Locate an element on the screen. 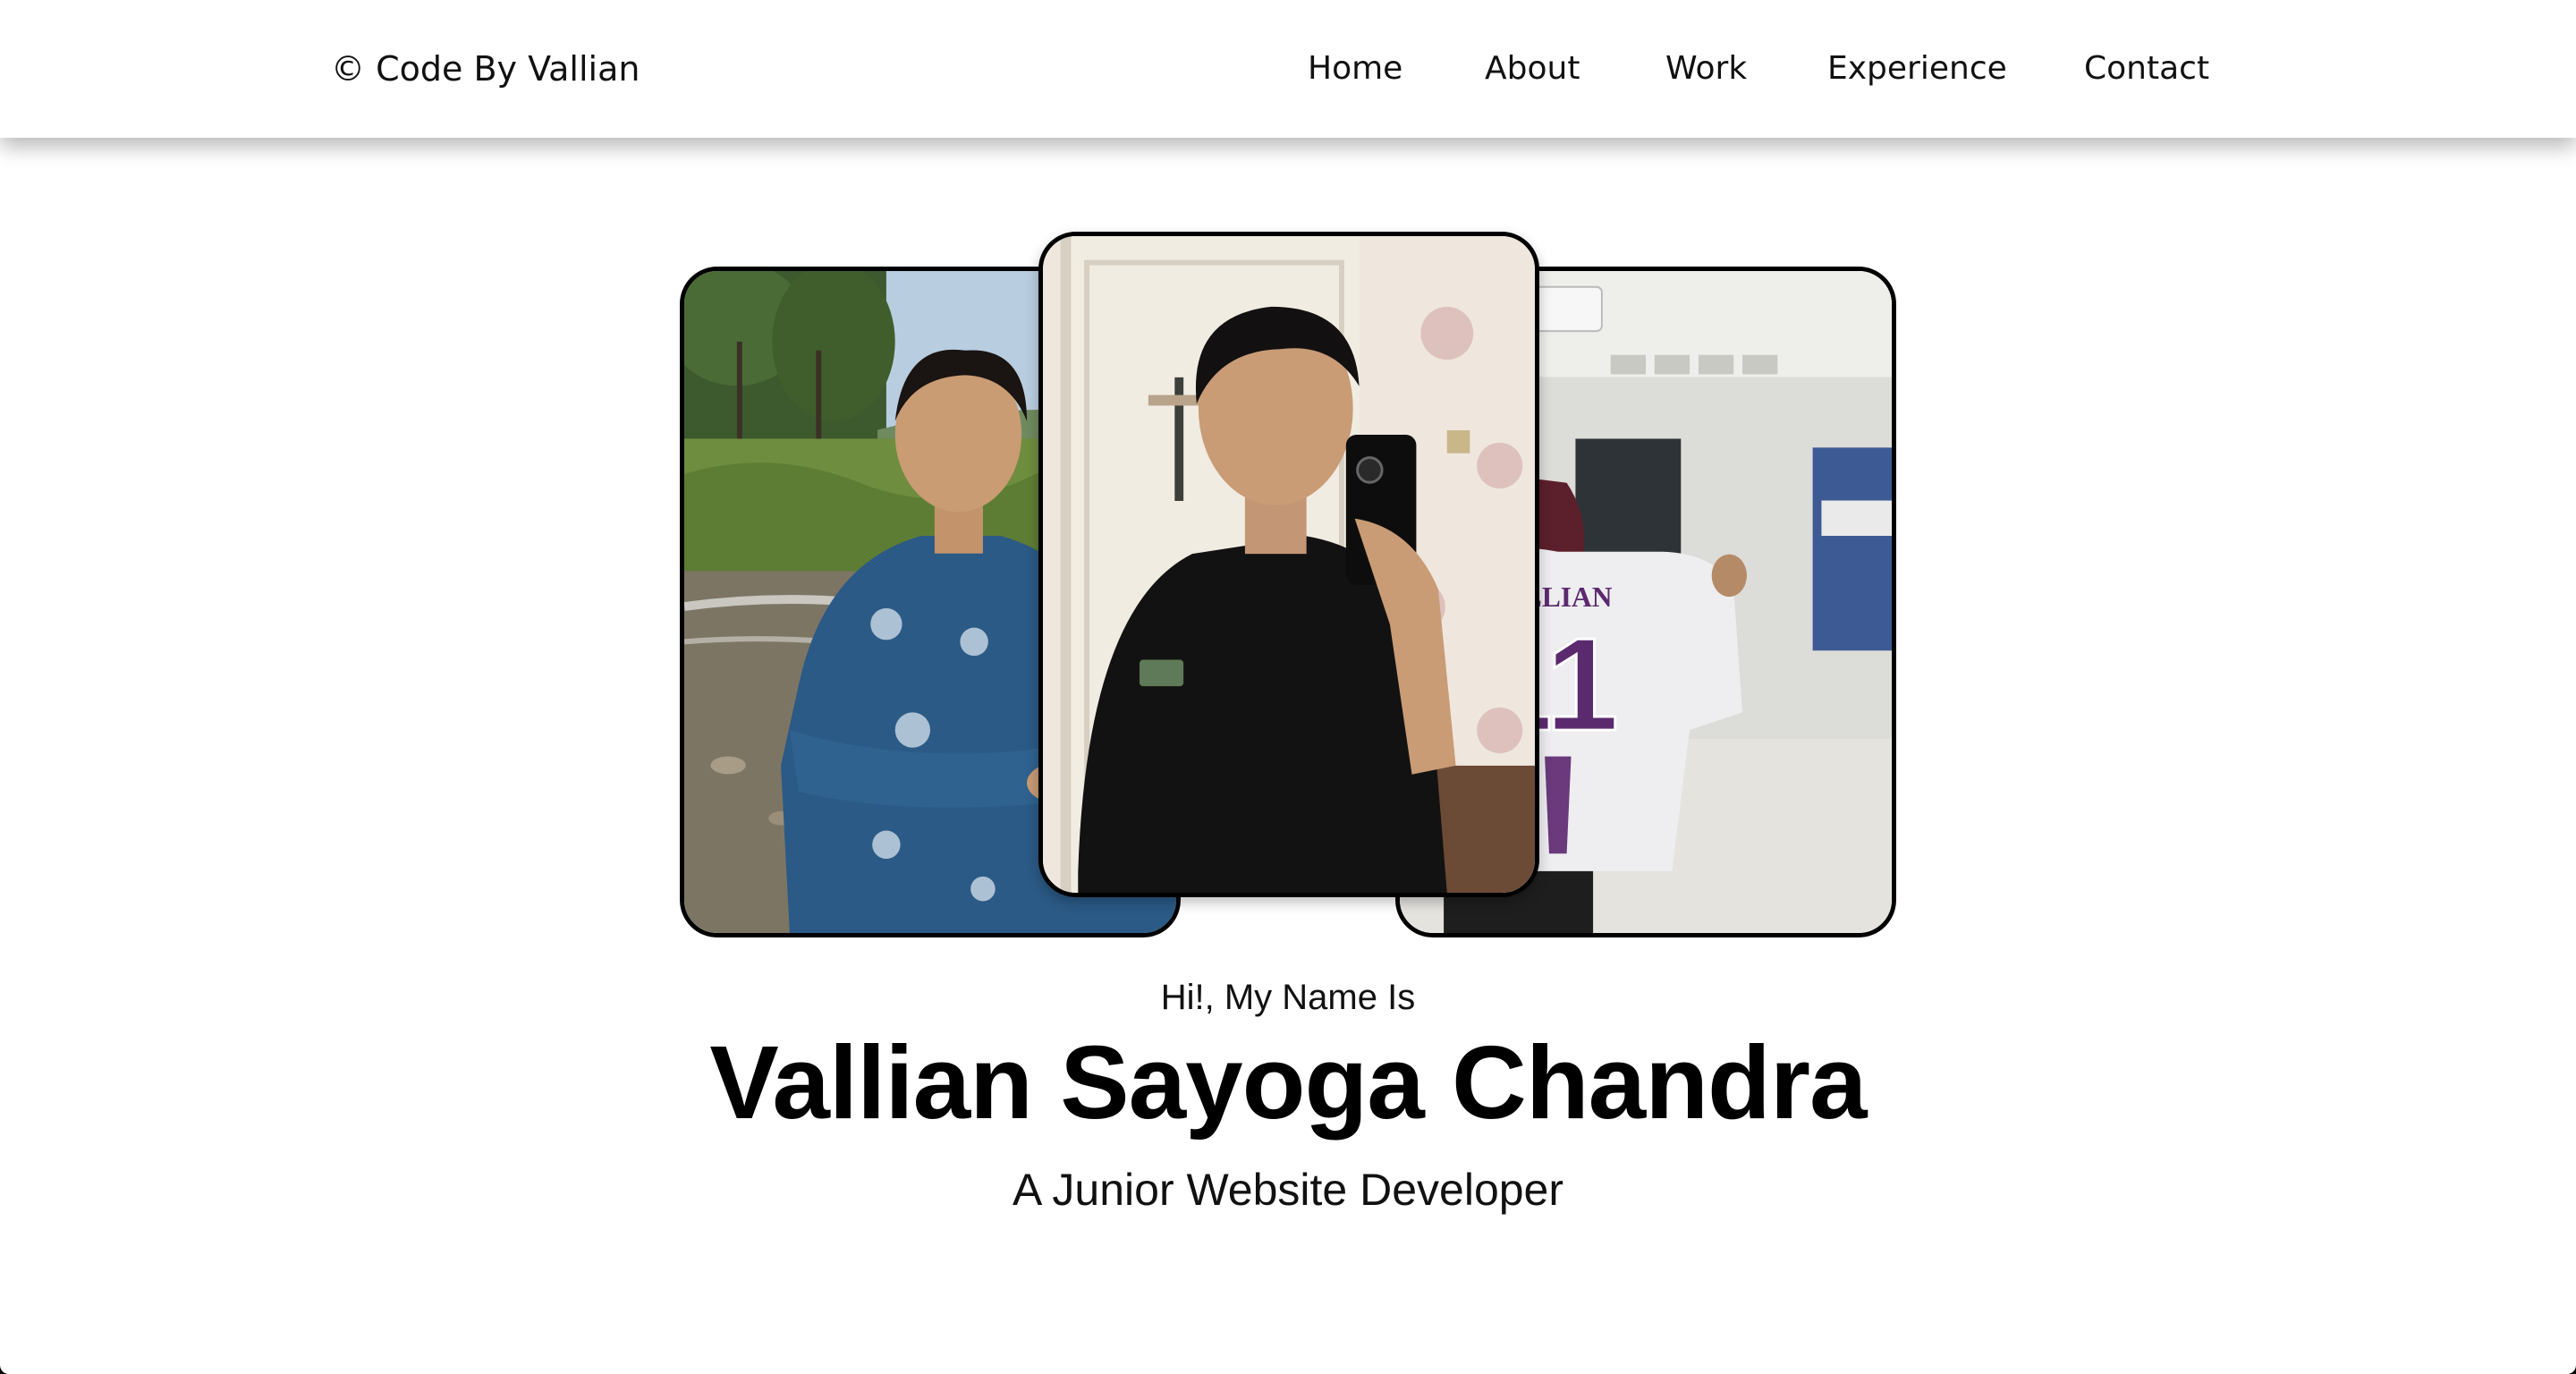 The width and height of the screenshot is (2576, 1374). photo-center-selfie is located at coordinates (1288, 564).